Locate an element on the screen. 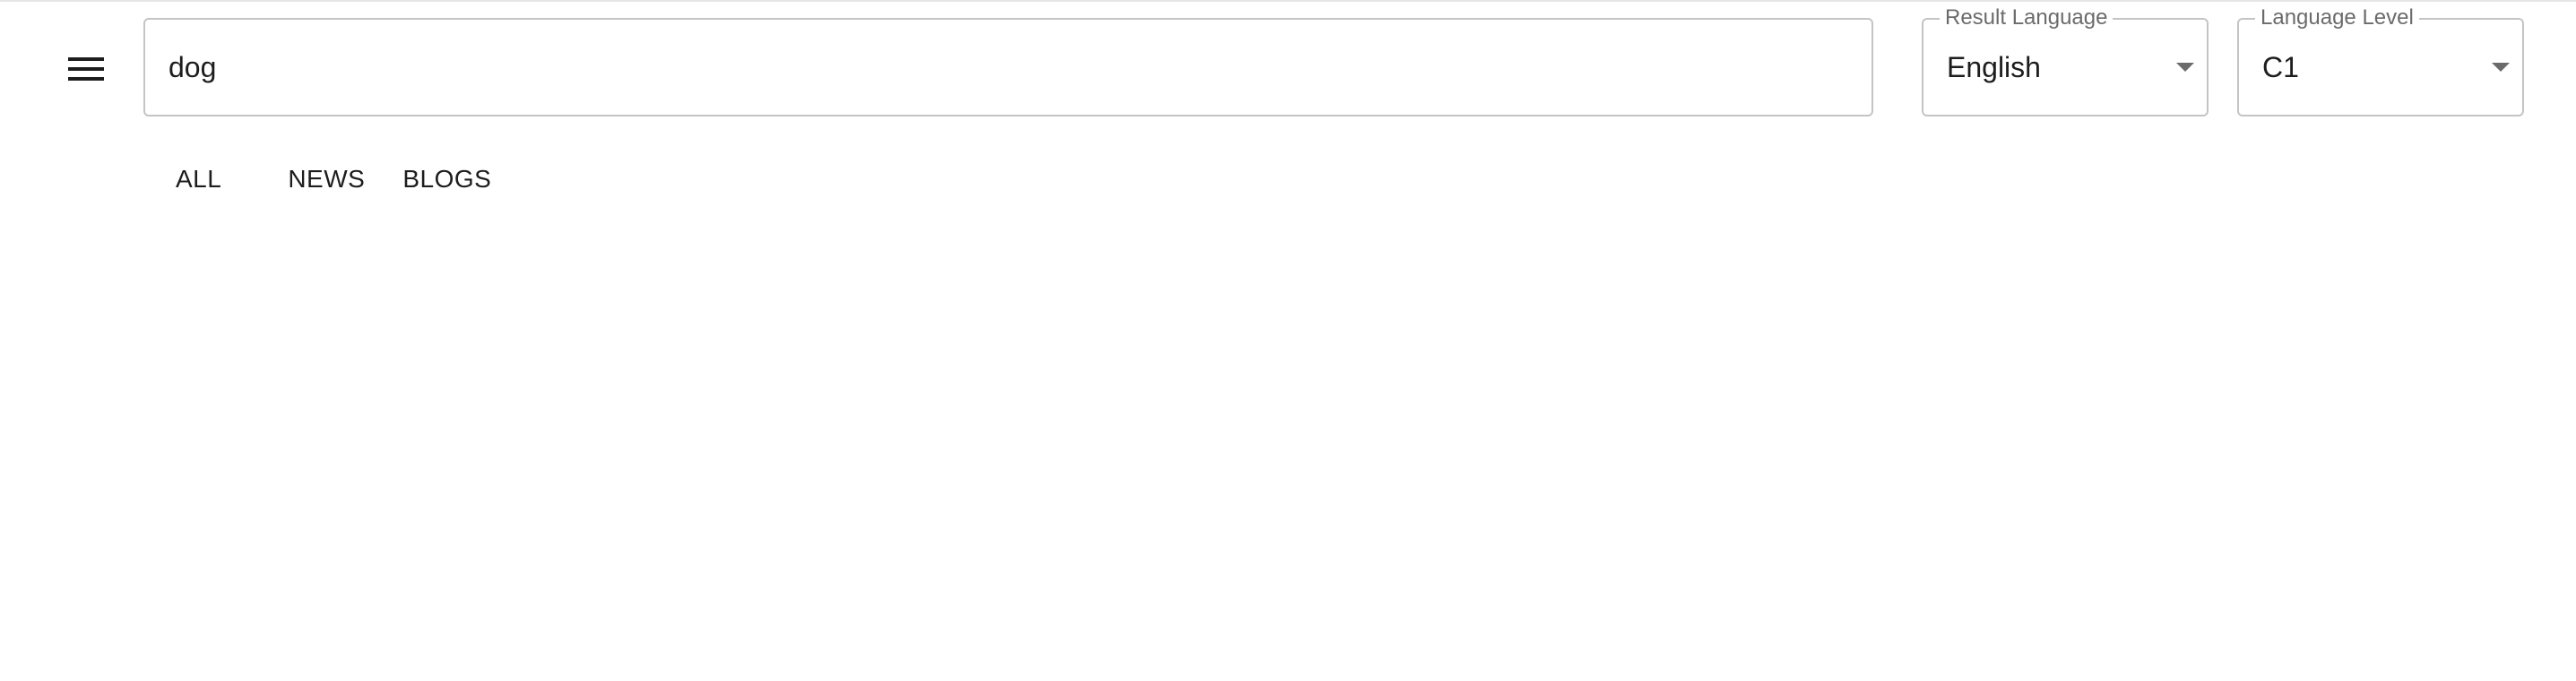 Image resolution: width=2576 pixels, height=681 pixels. tab-news: NEWS is located at coordinates (326, 179).